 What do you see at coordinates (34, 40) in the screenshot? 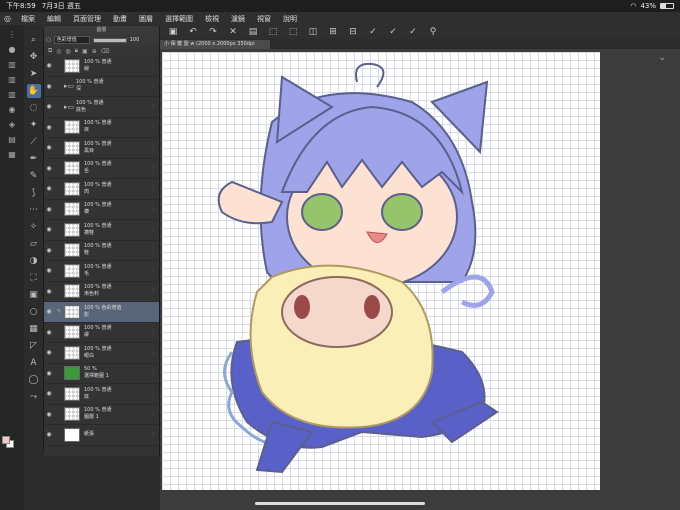
I see `zoom-icon: ⌕` at bounding box center [34, 40].